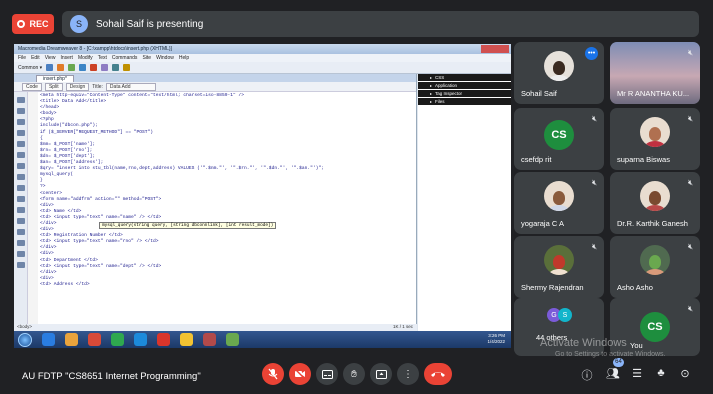 The height and width of the screenshot is (394, 713). Describe the element at coordinates (165, 58) in the screenshot. I see `menu-window: Window` at that location.